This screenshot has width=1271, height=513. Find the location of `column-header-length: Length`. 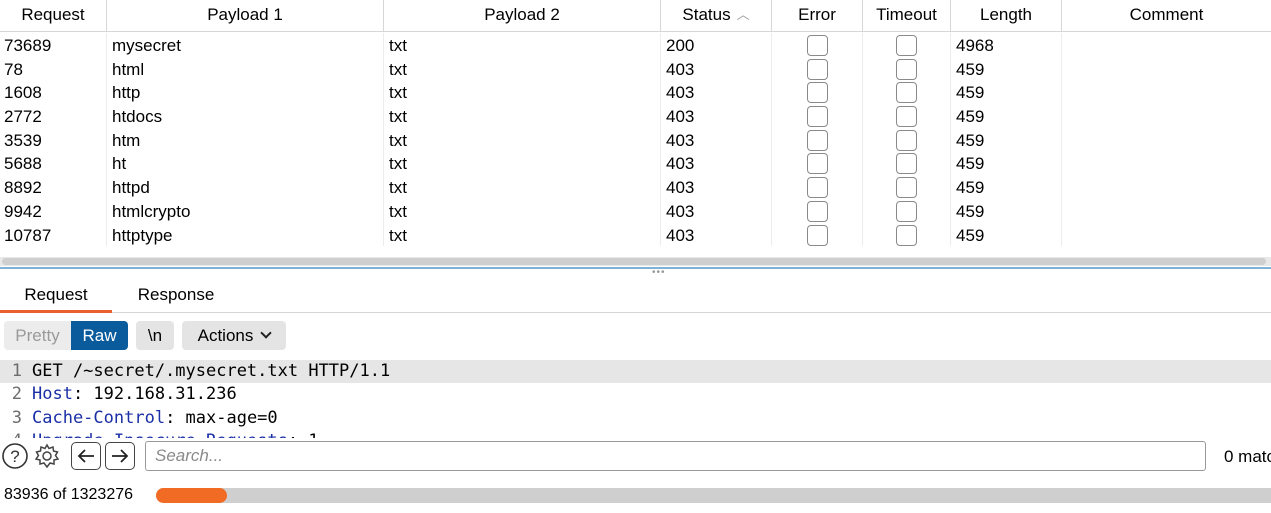

column-header-length: Length is located at coordinates (1006, 16).